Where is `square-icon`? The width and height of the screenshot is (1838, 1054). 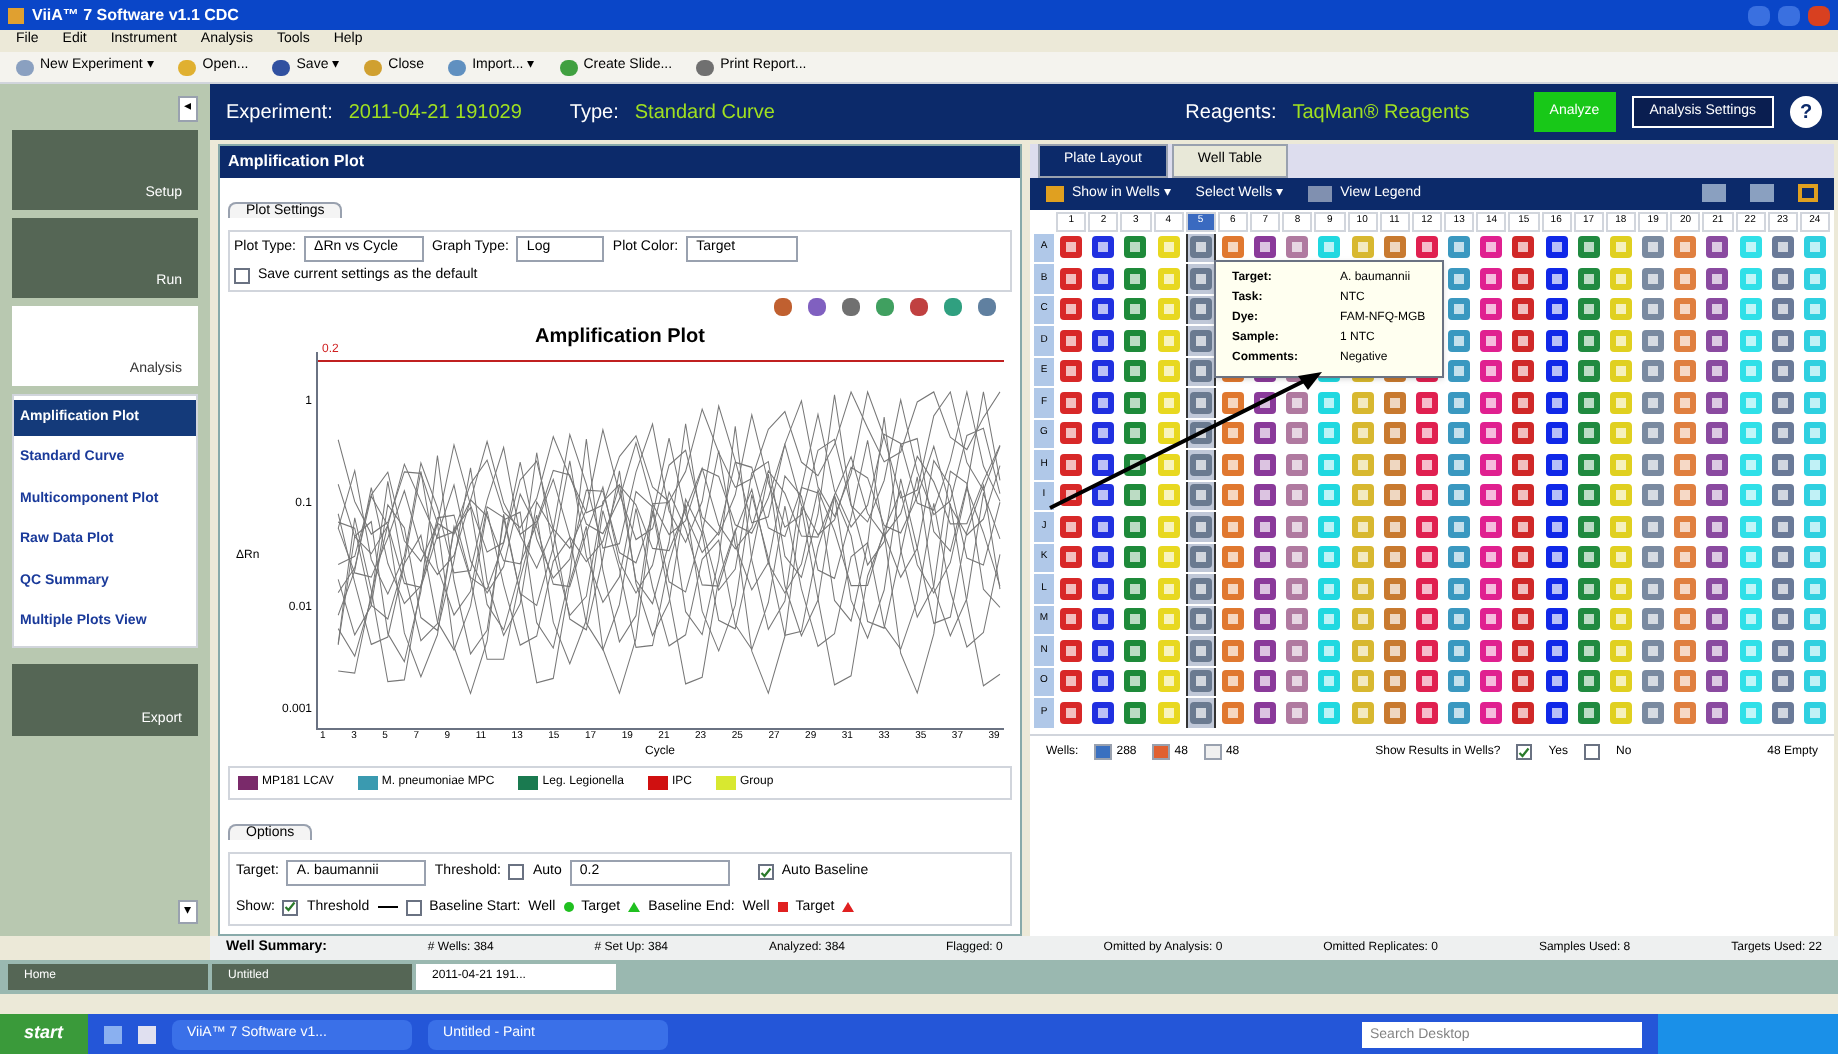 square-icon is located at coordinates (782, 907).